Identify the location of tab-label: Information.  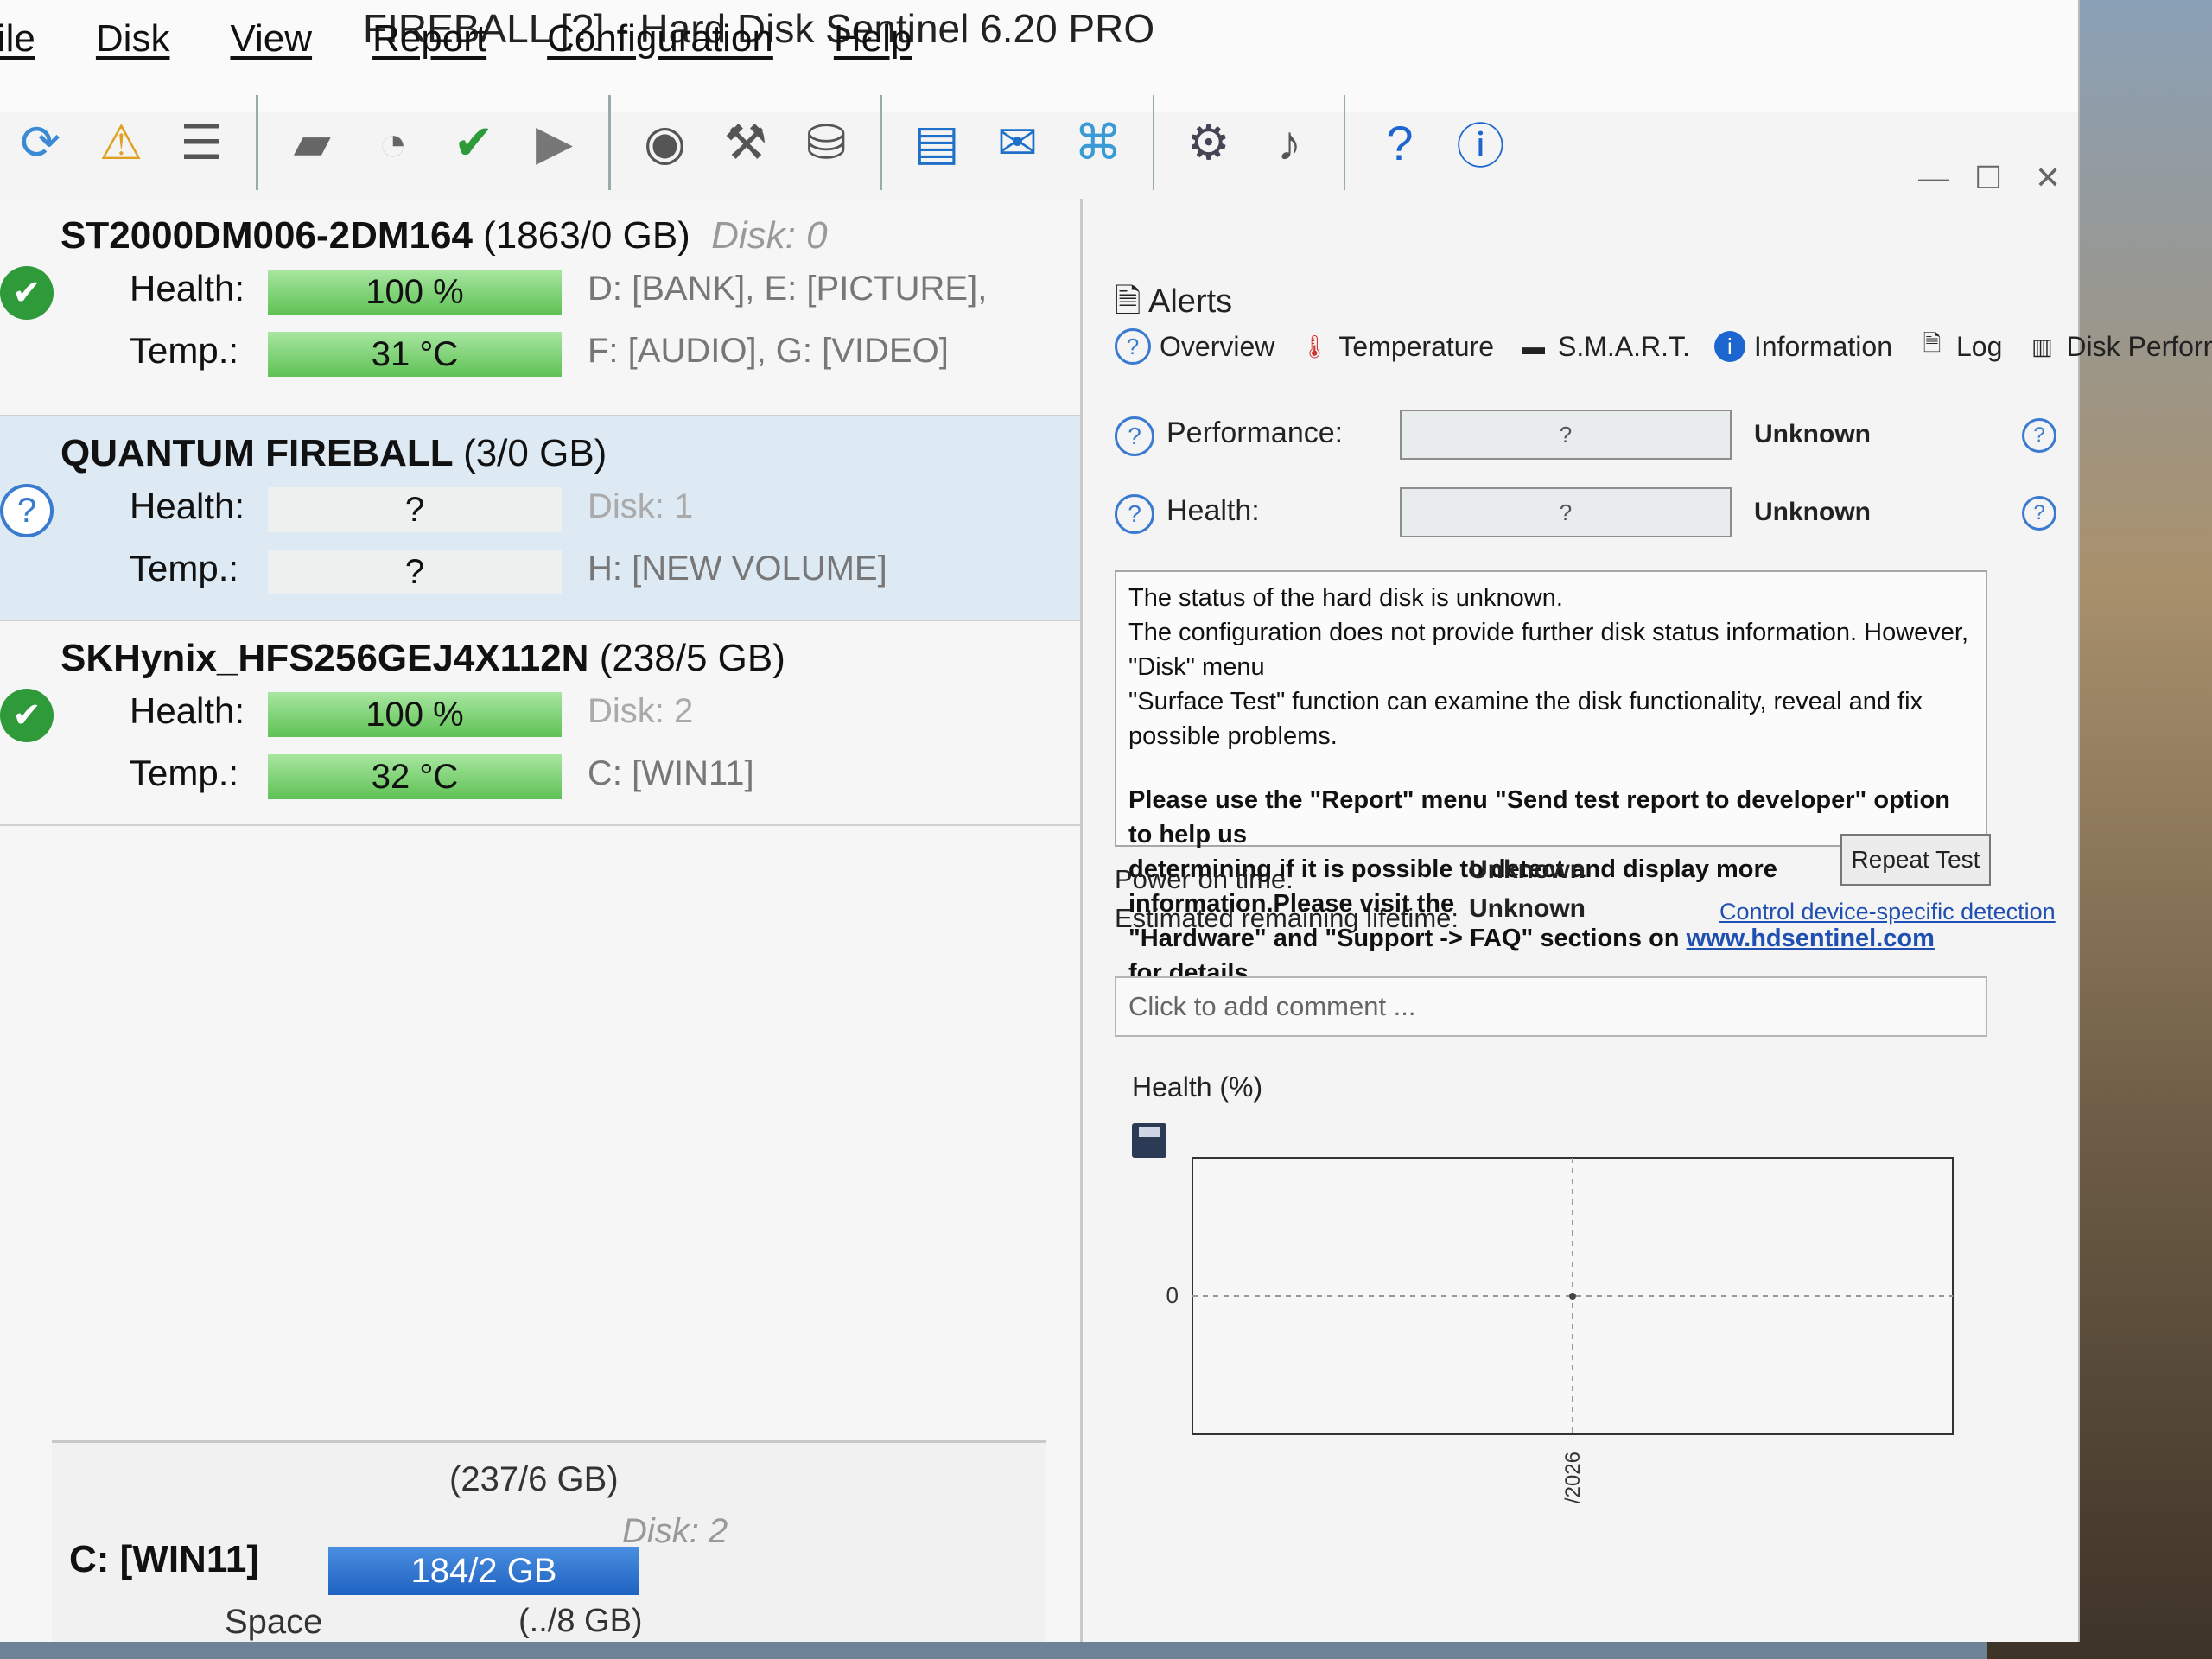
(1822, 346).